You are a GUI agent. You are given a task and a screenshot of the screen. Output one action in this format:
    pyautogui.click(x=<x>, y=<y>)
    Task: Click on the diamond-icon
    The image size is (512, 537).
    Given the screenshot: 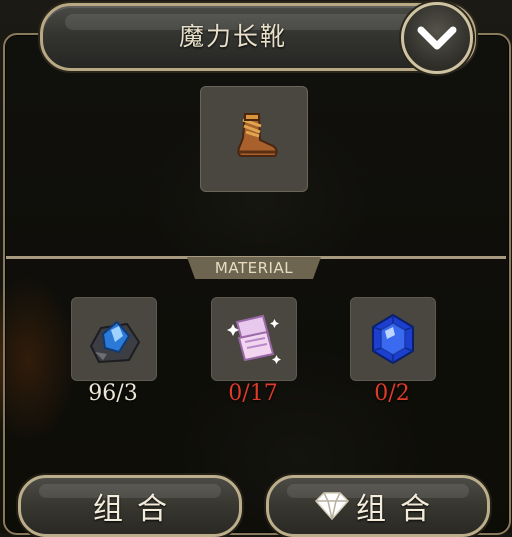 What is the action you would take?
    pyautogui.click(x=332, y=506)
    